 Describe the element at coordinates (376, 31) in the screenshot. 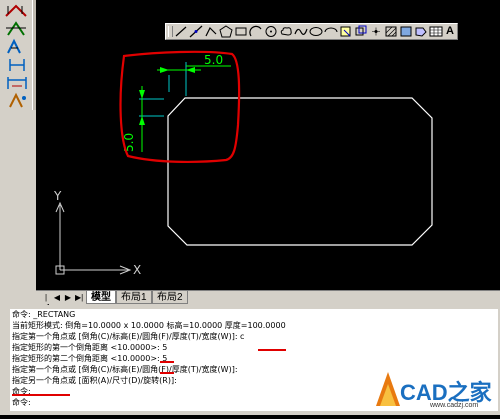

I see `point-icon` at that location.